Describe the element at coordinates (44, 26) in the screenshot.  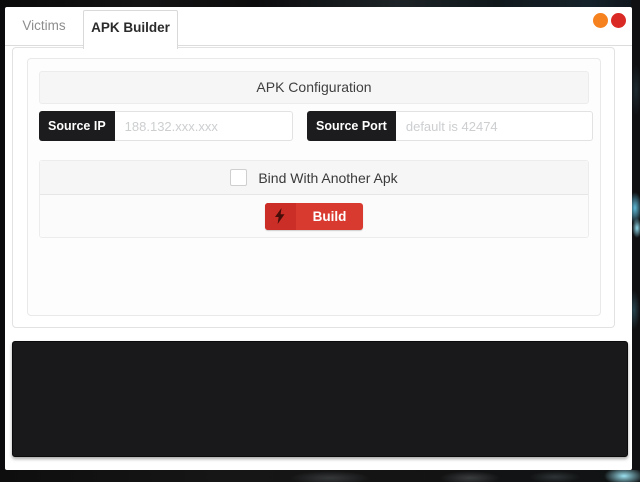
I see `tab-victims: Victims` at that location.